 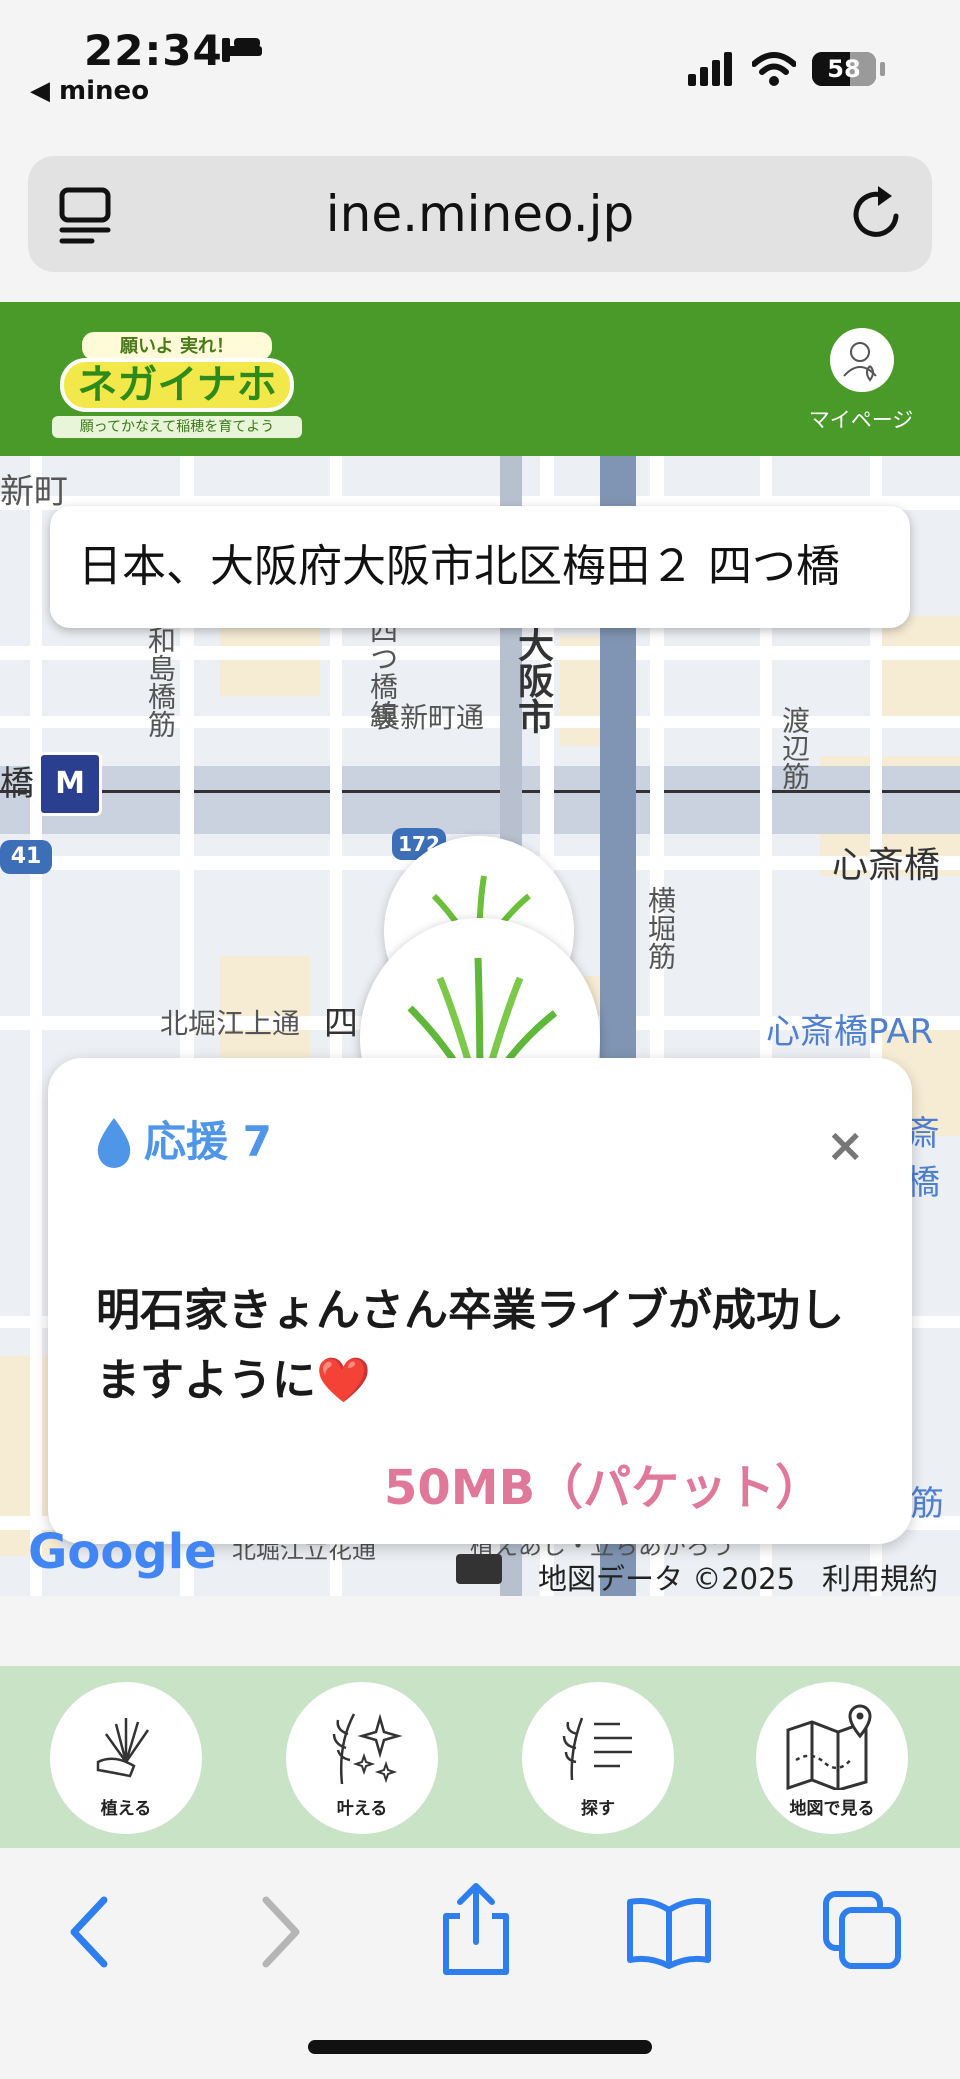 What do you see at coordinates (669, 1932) in the screenshot?
I see `bookmarks-icon` at bounding box center [669, 1932].